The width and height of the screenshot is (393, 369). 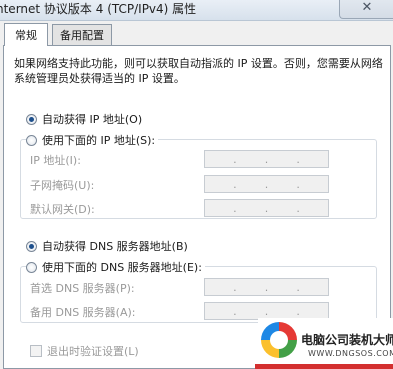 I want to click on tab-alternate-config: 备用配置, so click(x=82, y=34).